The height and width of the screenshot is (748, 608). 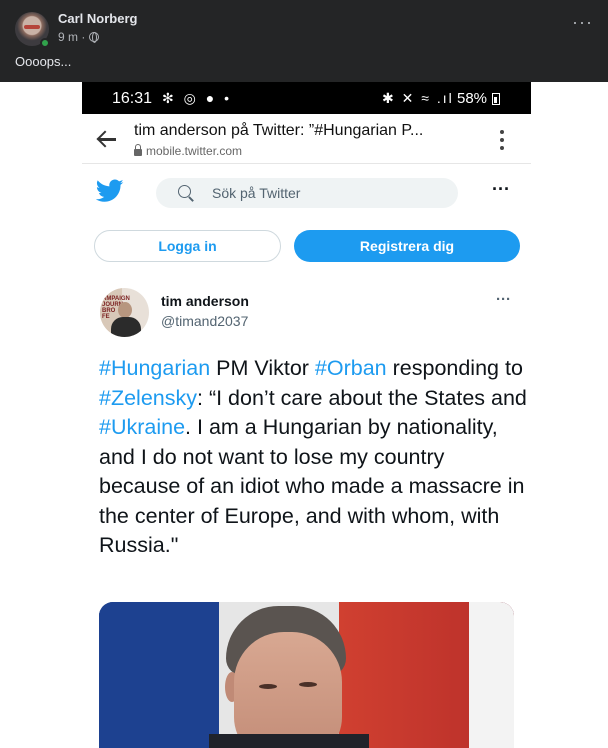 I want to click on twitter-top-bar: Sök på Twitter ···, so click(x=306, y=192).